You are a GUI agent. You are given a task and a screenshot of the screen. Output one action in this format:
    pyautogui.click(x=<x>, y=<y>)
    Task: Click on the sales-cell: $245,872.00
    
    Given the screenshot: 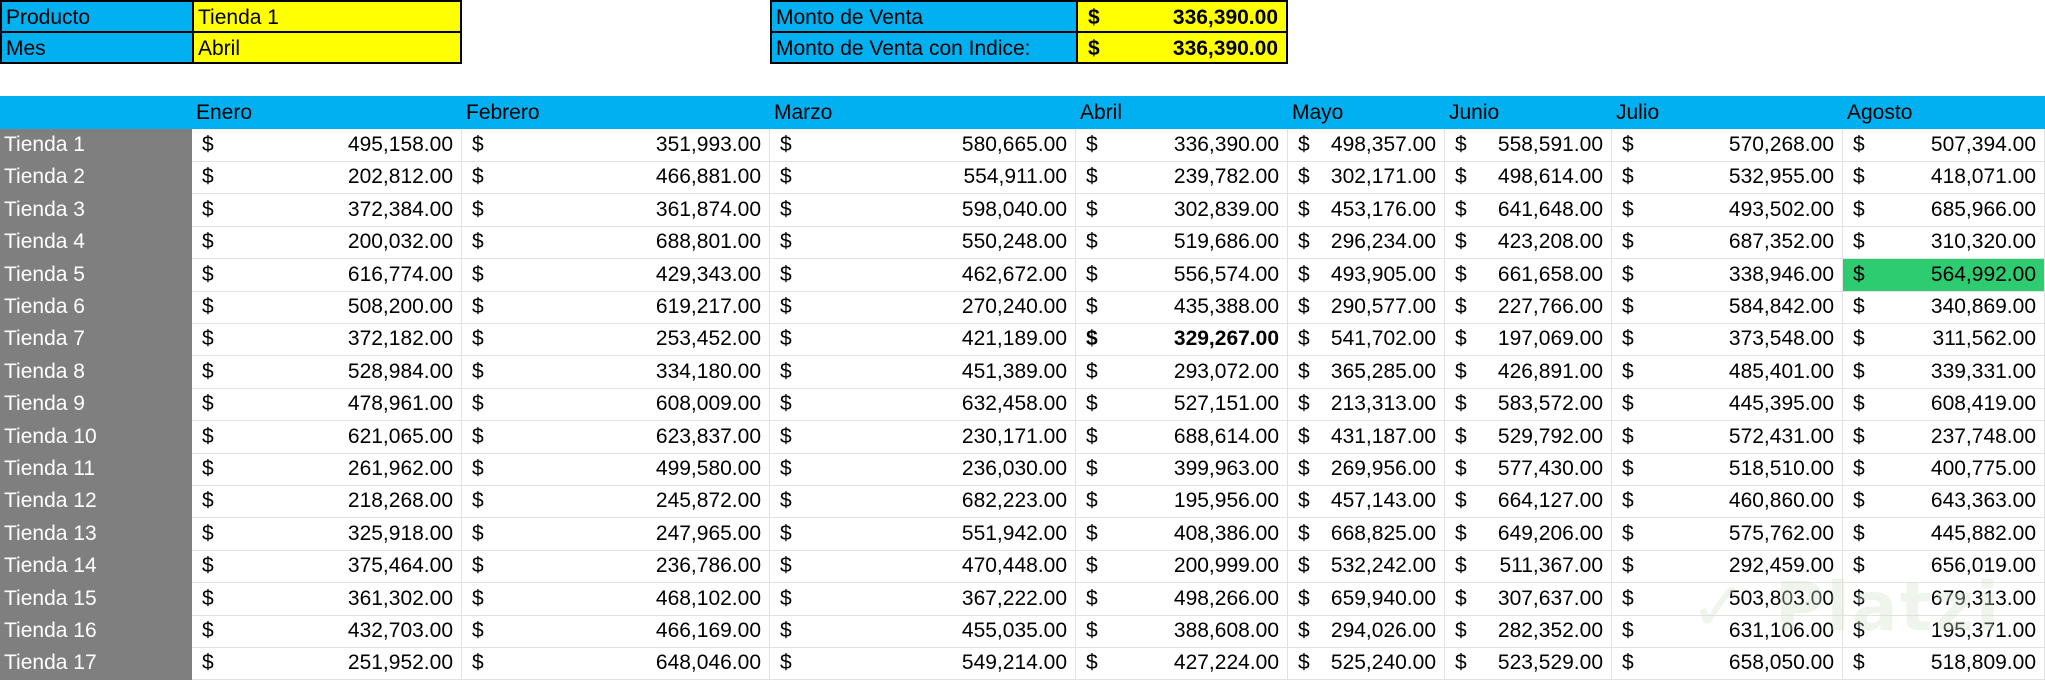 What is the action you would take?
    pyautogui.click(x=616, y=502)
    